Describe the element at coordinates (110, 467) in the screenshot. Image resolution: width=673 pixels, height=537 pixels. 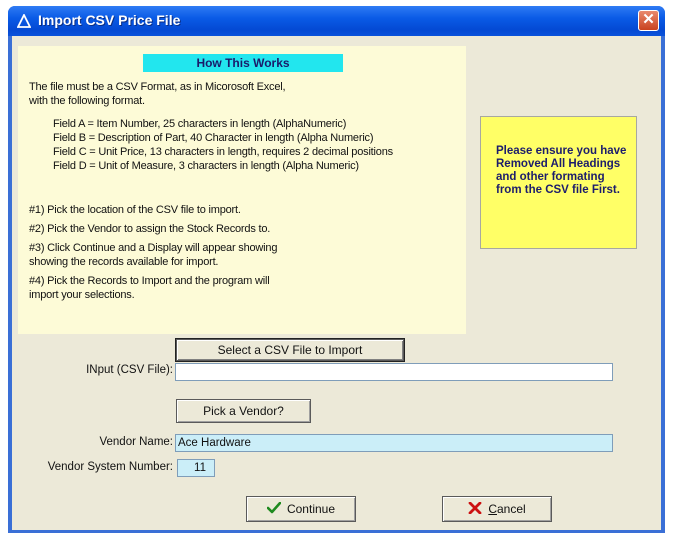
I see `vendor-system-number-label: Vendor System Number:` at that location.